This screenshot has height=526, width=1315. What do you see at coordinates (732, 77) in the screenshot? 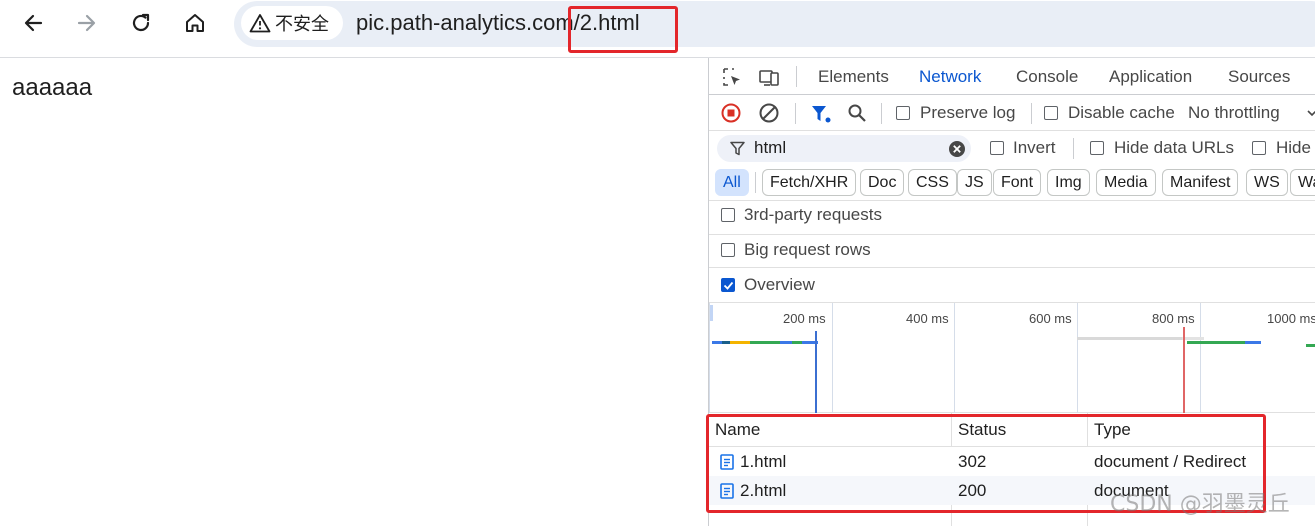
I see `inspect-element-icon` at bounding box center [732, 77].